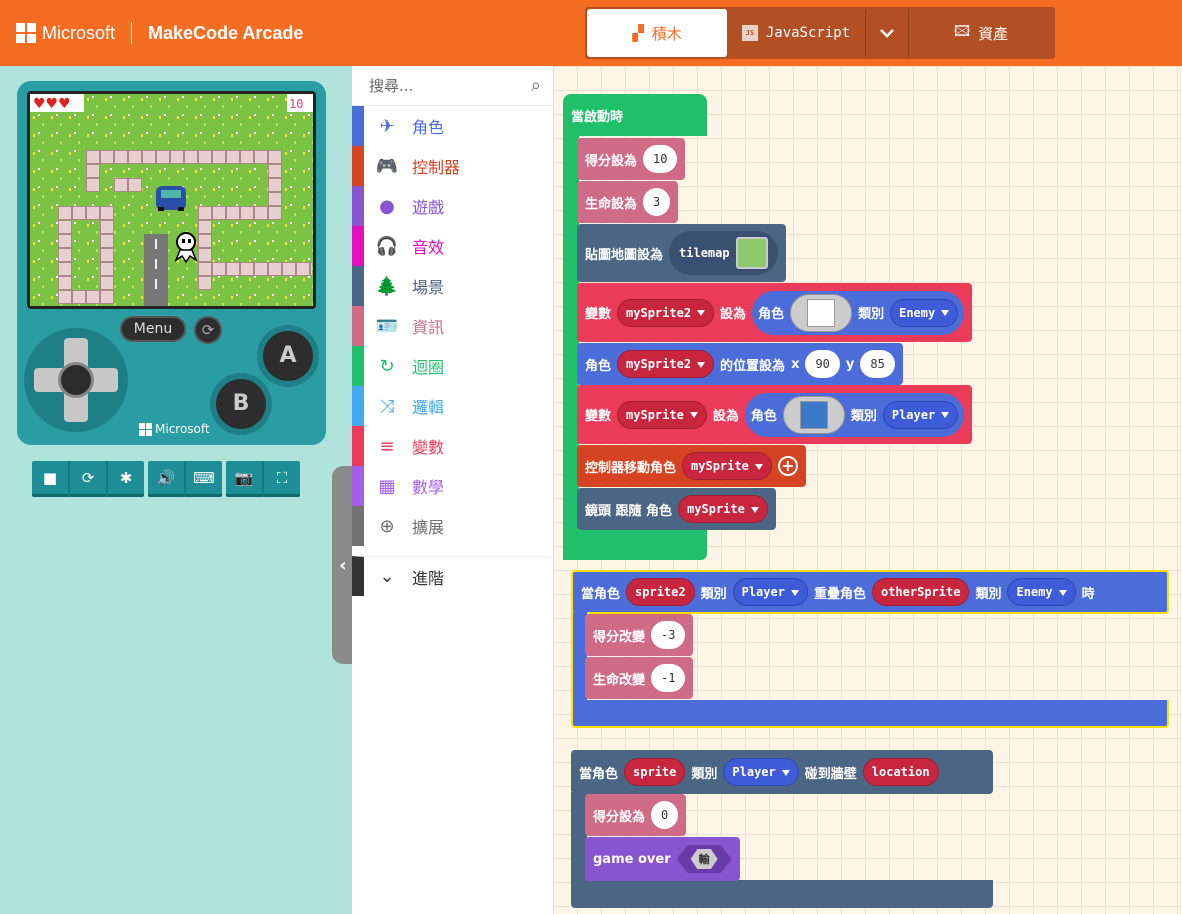 The image size is (1182, 914). I want to click on category-list: ✈ 角色 🎮 控制器 ● 遊戲 🎧 音效 🌲 場景 🪪 資訊 ↻ 迴圈 ⤨ 邏輯 ≡ 變數 ▦ 數學 ⊕ 擴展 ⌄ 進階, so click(452, 351).